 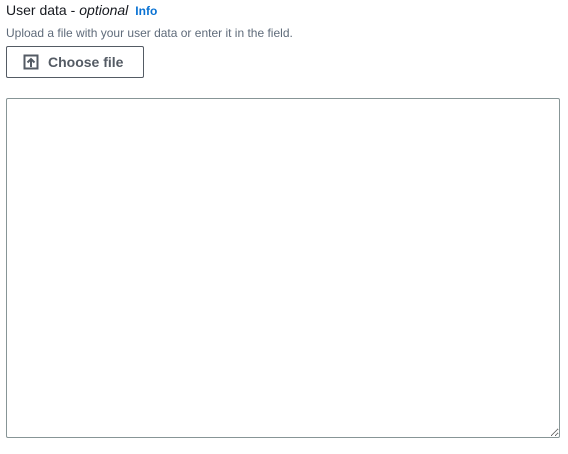 What do you see at coordinates (104, 10) in the screenshot?
I see `optional-label: optional` at bounding box center [104, 10].